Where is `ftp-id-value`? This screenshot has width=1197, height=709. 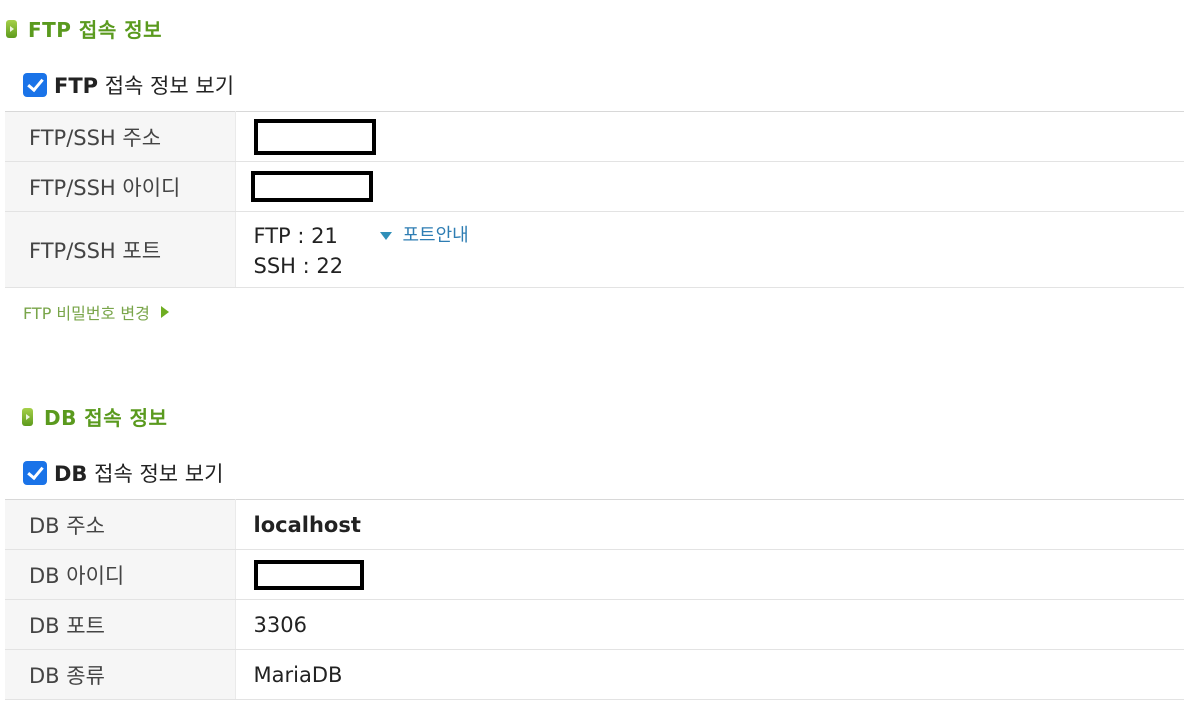 ftp-id-value is located at coordinates (709, 186).